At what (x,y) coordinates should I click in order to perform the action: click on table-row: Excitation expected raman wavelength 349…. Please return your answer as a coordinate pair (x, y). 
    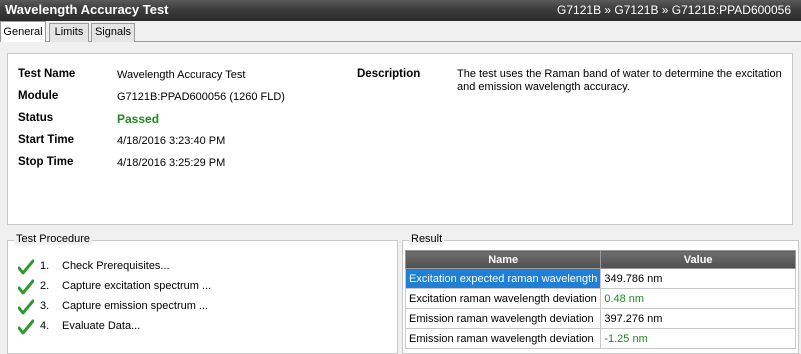
    Looking at the image, I should click on (600, 278).